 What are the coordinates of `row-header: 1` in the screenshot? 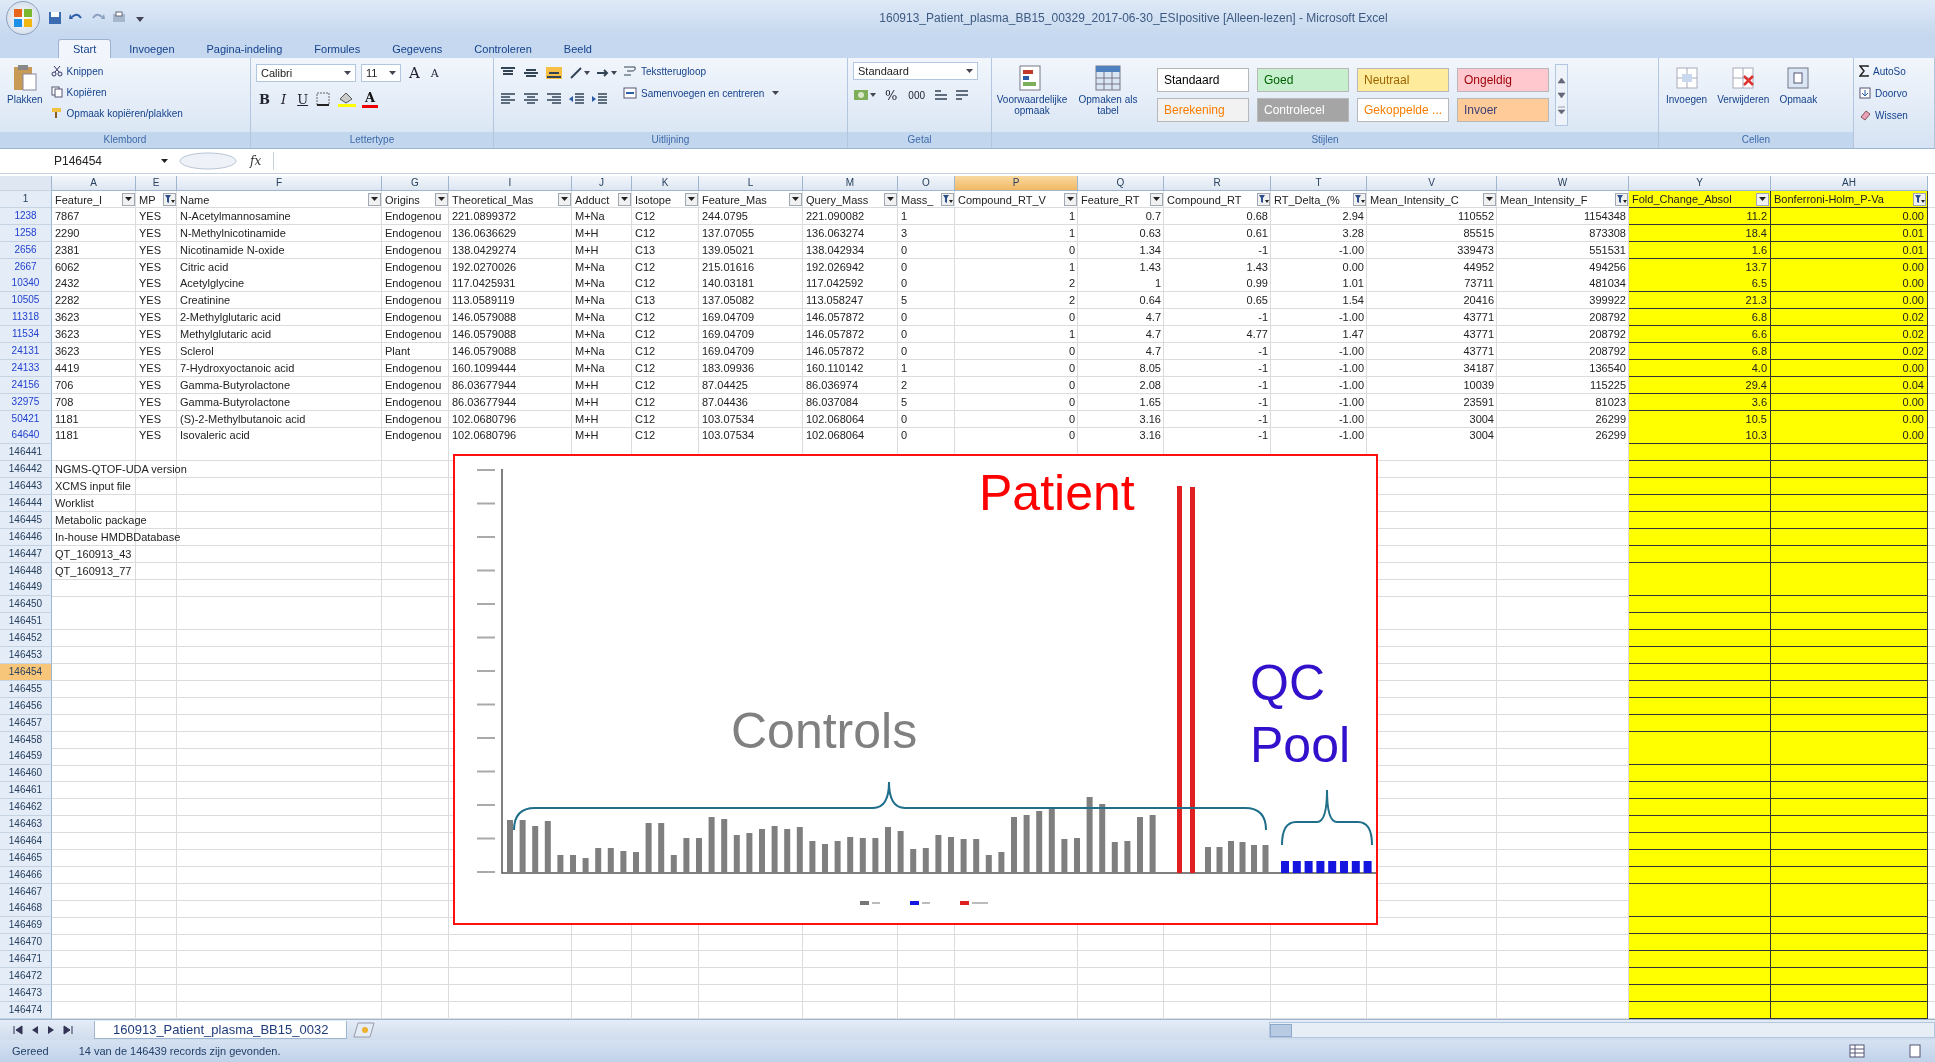 It's located at (26, 199).